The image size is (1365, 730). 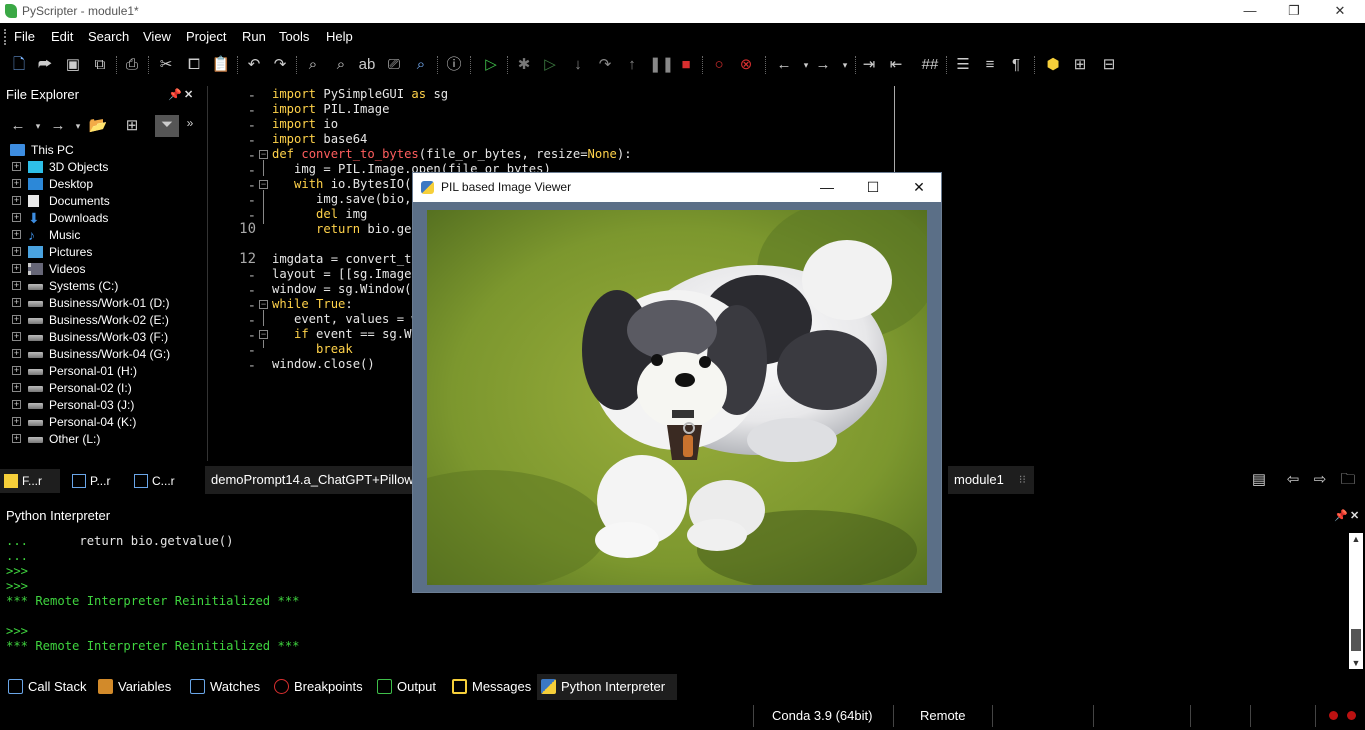 I want to click on step-out-icon: ↑, so click(x=632, y=65).